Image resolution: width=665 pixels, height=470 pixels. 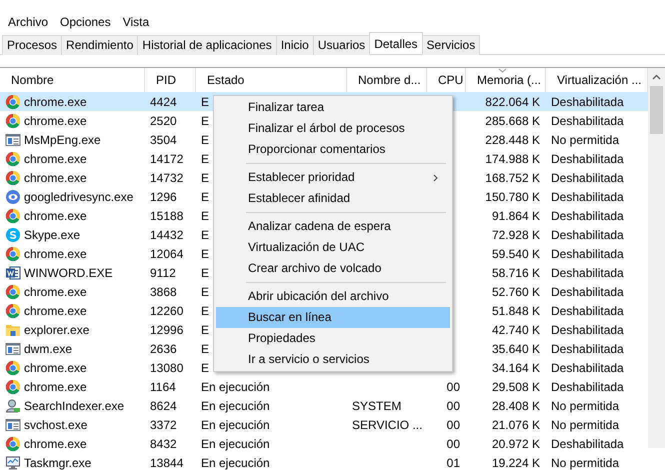 What do you see at coordinates (516, 215) in the screenshot?
I see `memory-cell: 91.864 K` at bounding box center [516, 215].